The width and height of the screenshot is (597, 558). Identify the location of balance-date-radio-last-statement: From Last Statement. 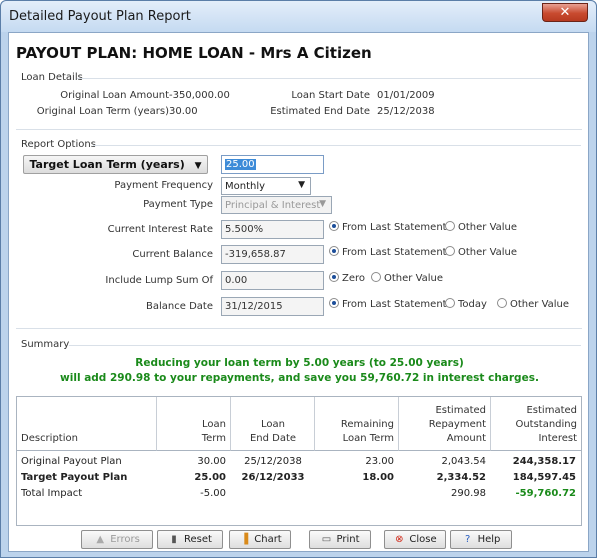
(388, 304).